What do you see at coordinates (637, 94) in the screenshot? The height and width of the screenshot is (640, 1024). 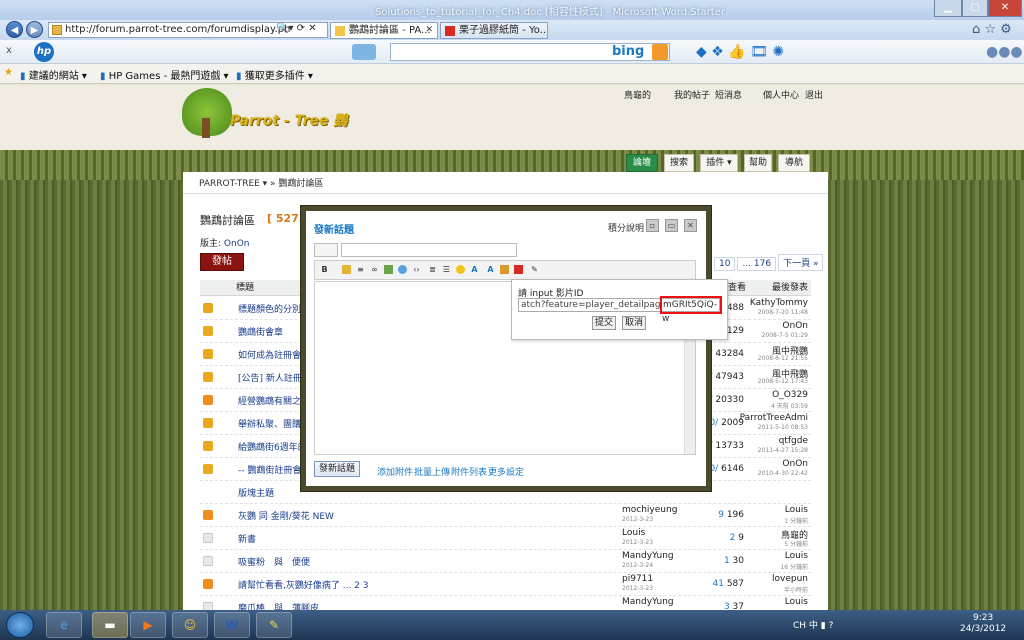 I see `user-link-username: 鳥龜的` at bounding box center [637, 94].